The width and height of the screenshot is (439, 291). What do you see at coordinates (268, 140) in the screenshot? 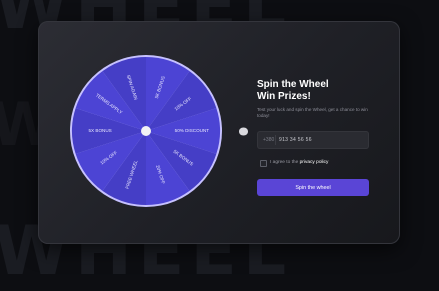
I see `country-code: +380` at bounding box center [268, 140].